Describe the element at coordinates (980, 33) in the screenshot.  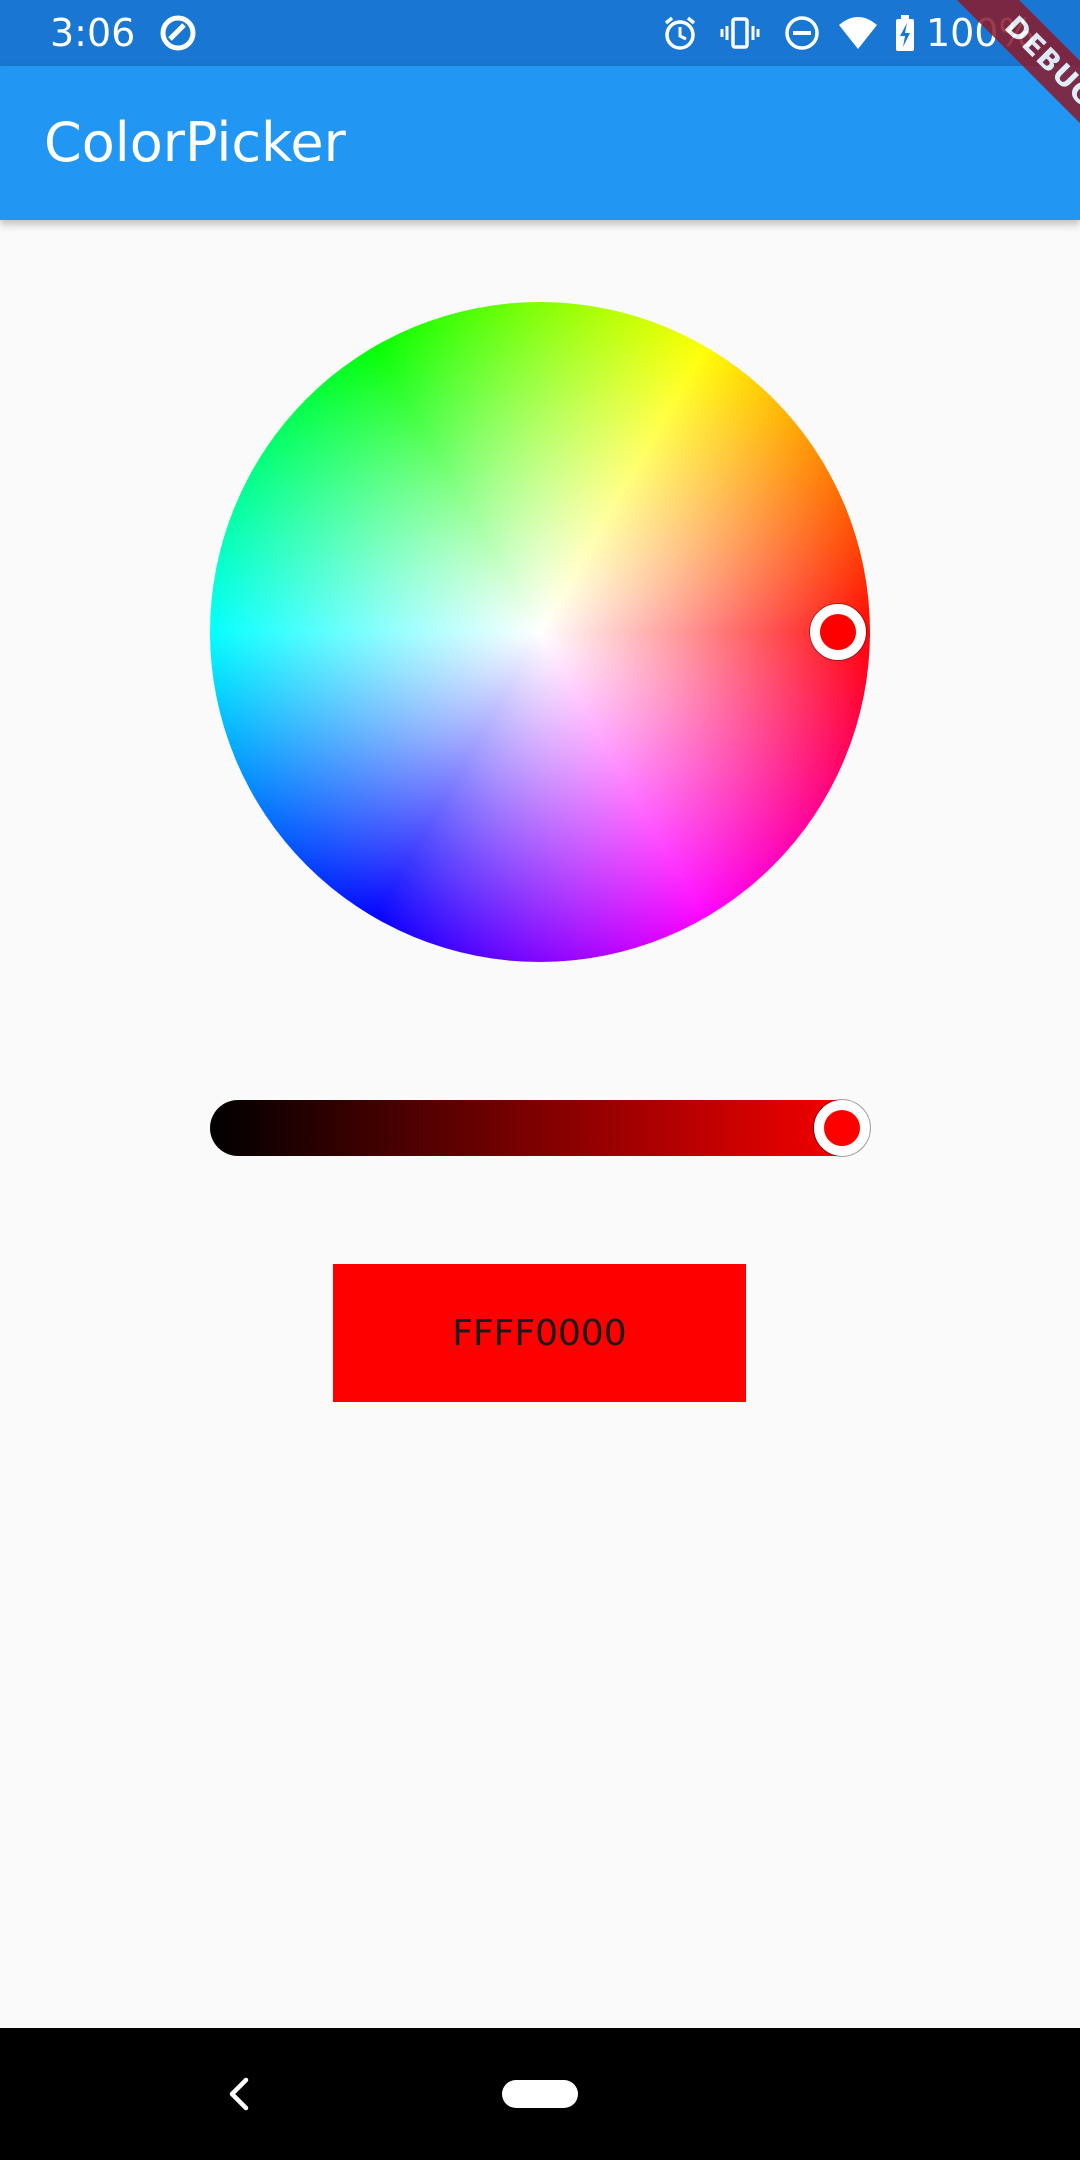
I see `battery-percentage: 100%` at that location.